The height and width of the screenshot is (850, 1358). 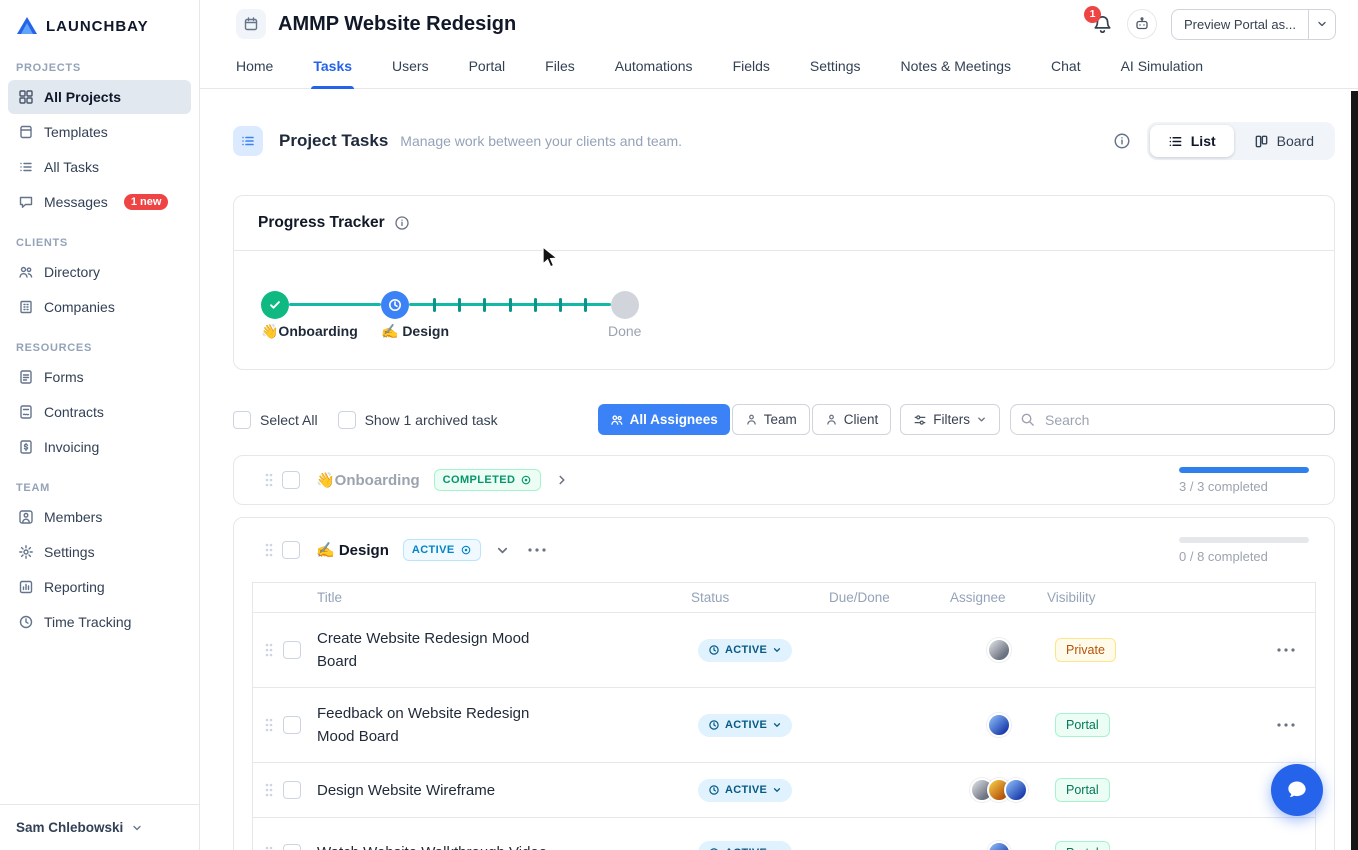 What do you see at coordinates (560, 66) in the screenshot?
I see `tab-files: Files` at bounding box center [560, 66].